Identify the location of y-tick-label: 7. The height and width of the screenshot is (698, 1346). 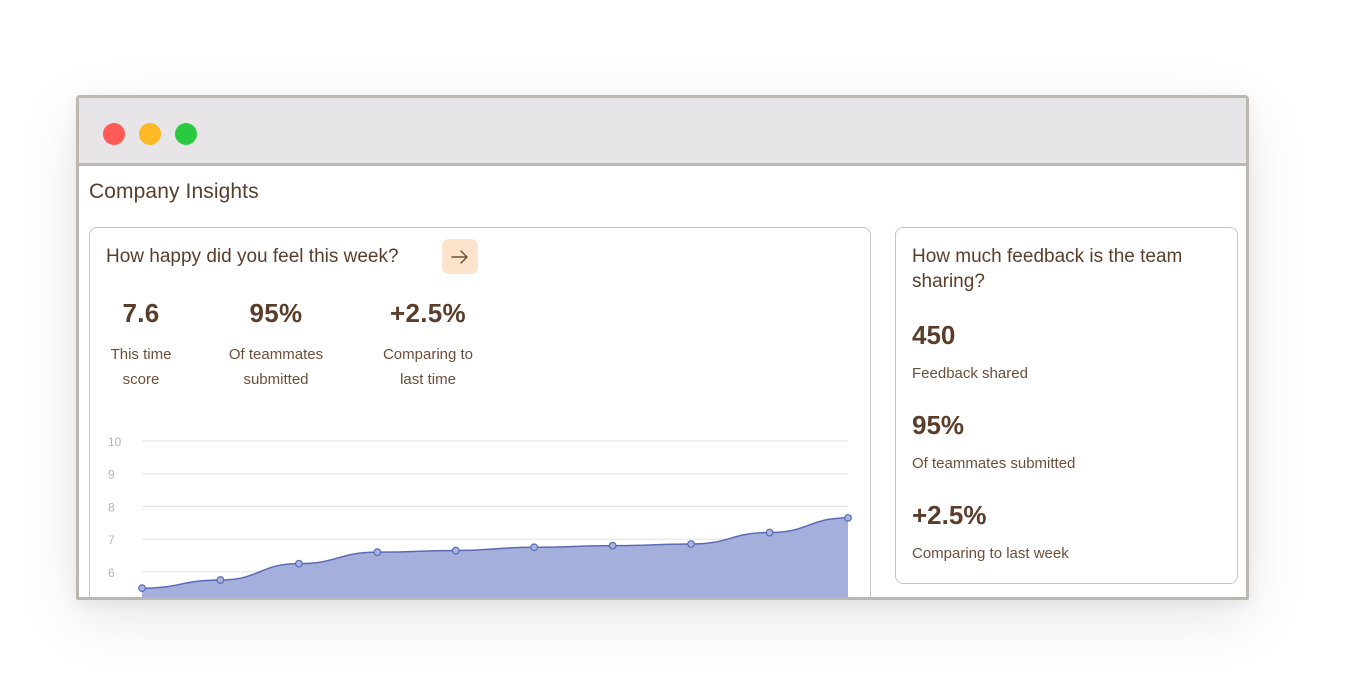
(111, 540).